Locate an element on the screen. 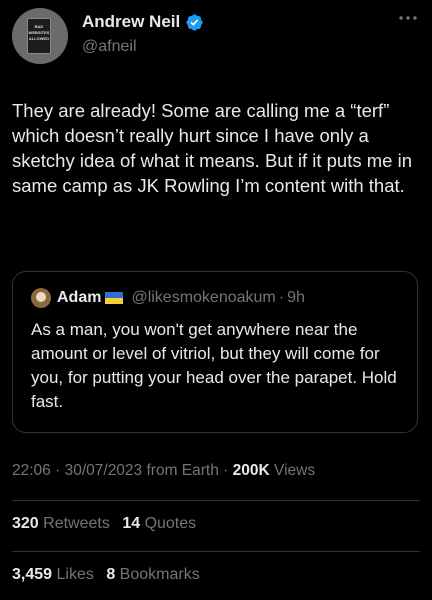 This screenshot has width=432, height=600. tweet-time: 22:06 is located at coordinates (31, 470).